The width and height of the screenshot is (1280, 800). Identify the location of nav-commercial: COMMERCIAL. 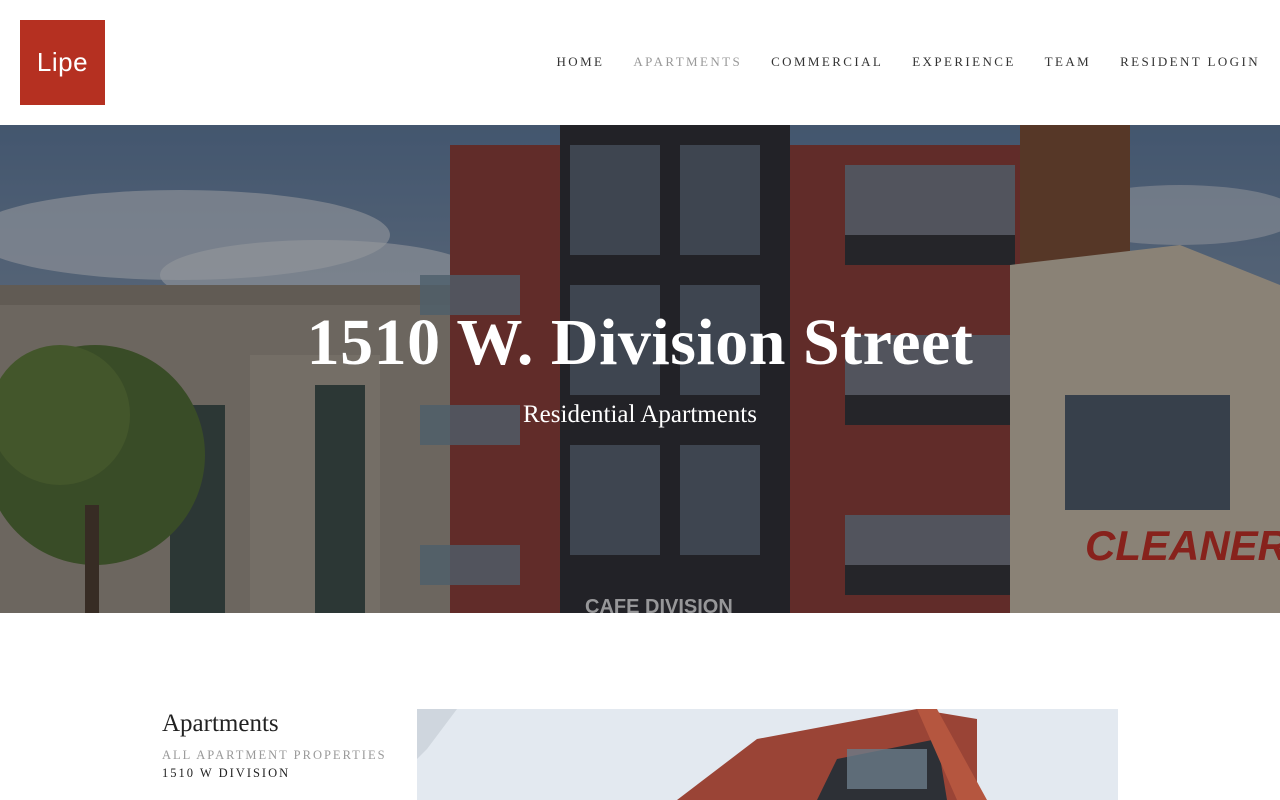
(827, 62).